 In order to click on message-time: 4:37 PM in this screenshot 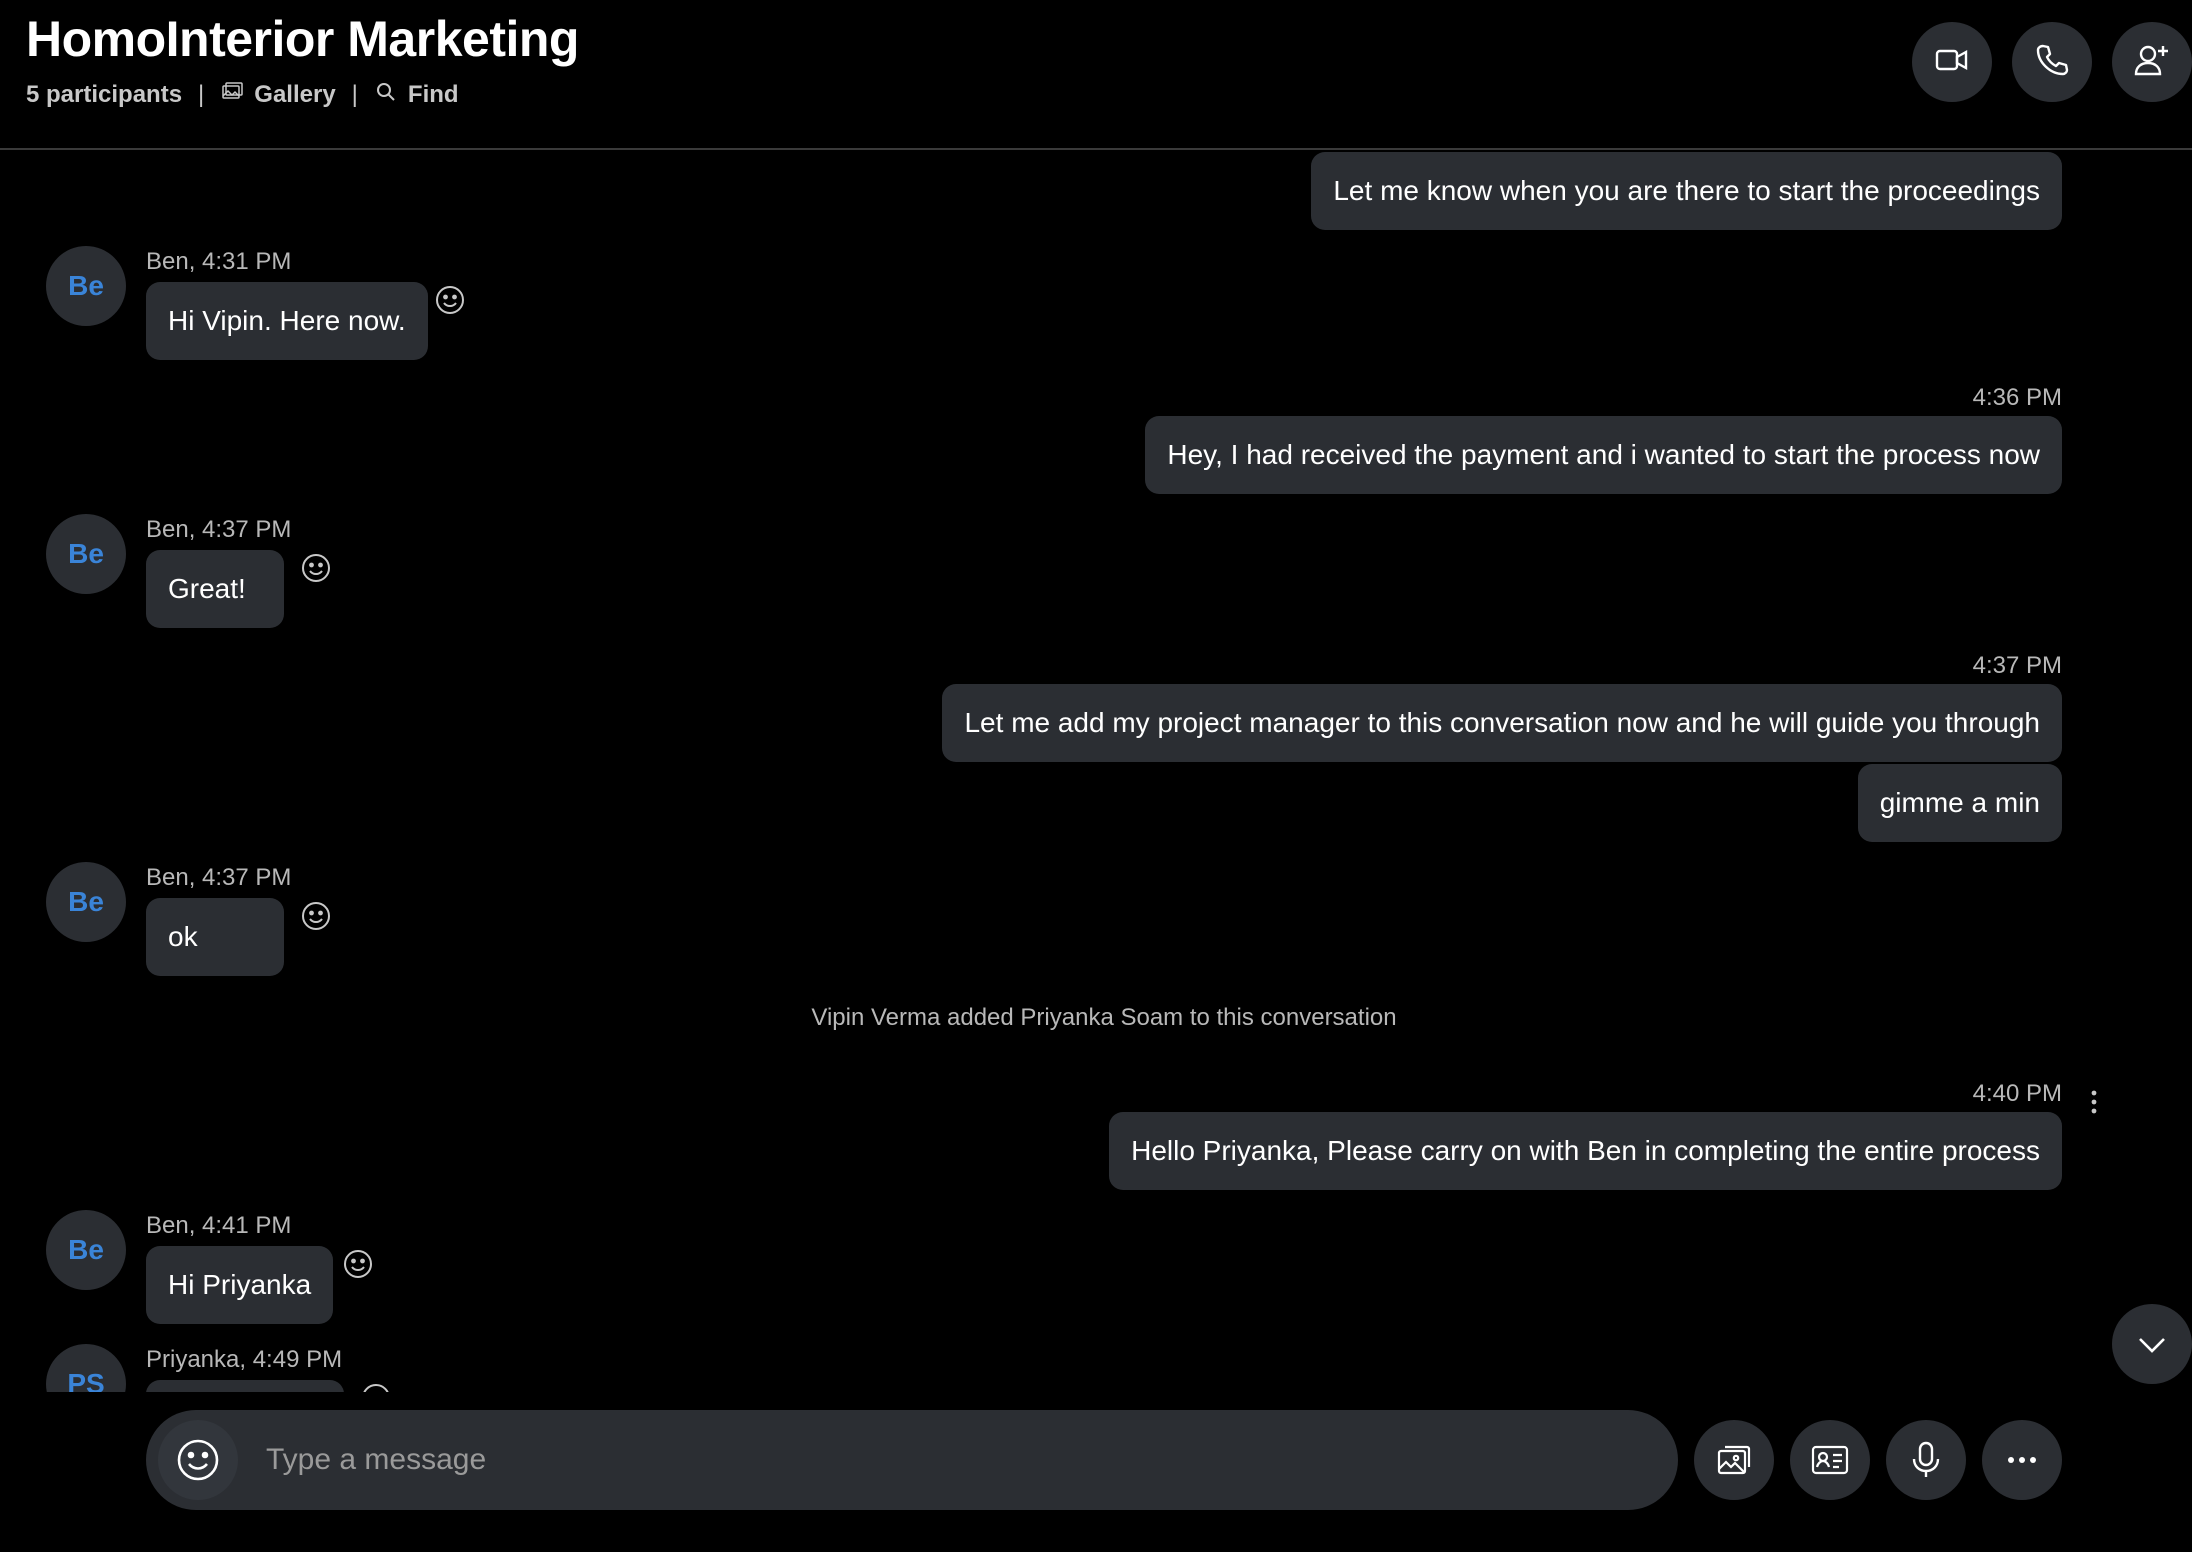, I will do `click(2017, 665)`.